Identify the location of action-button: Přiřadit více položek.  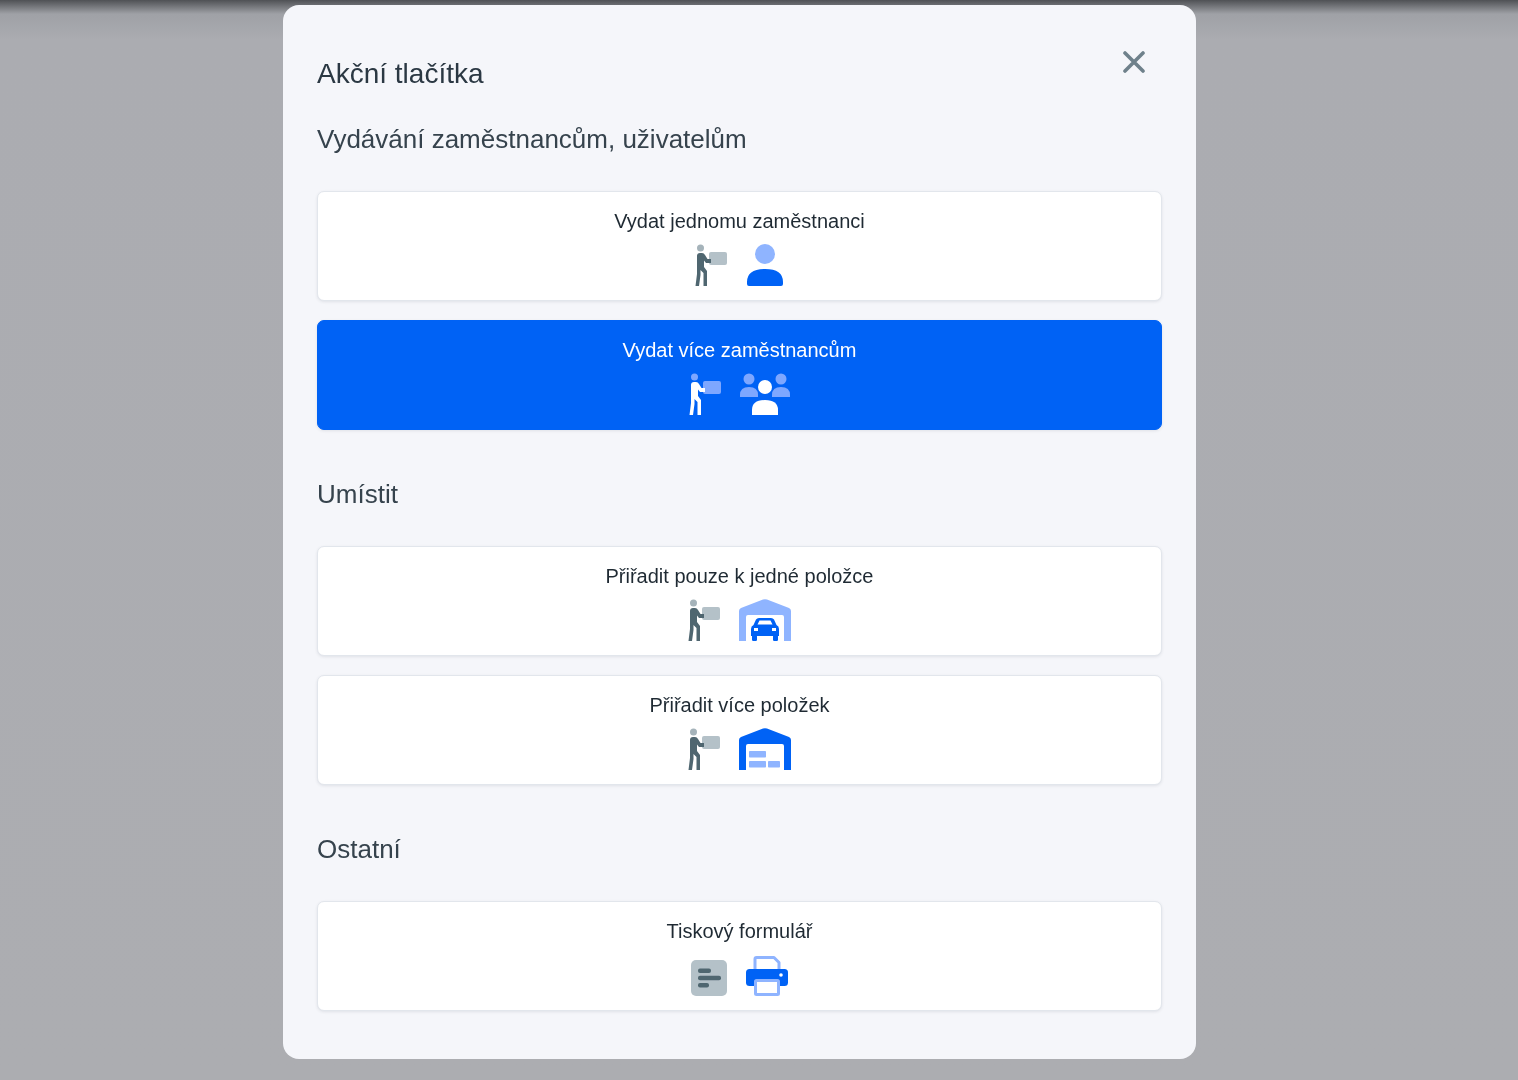
(739, 730).